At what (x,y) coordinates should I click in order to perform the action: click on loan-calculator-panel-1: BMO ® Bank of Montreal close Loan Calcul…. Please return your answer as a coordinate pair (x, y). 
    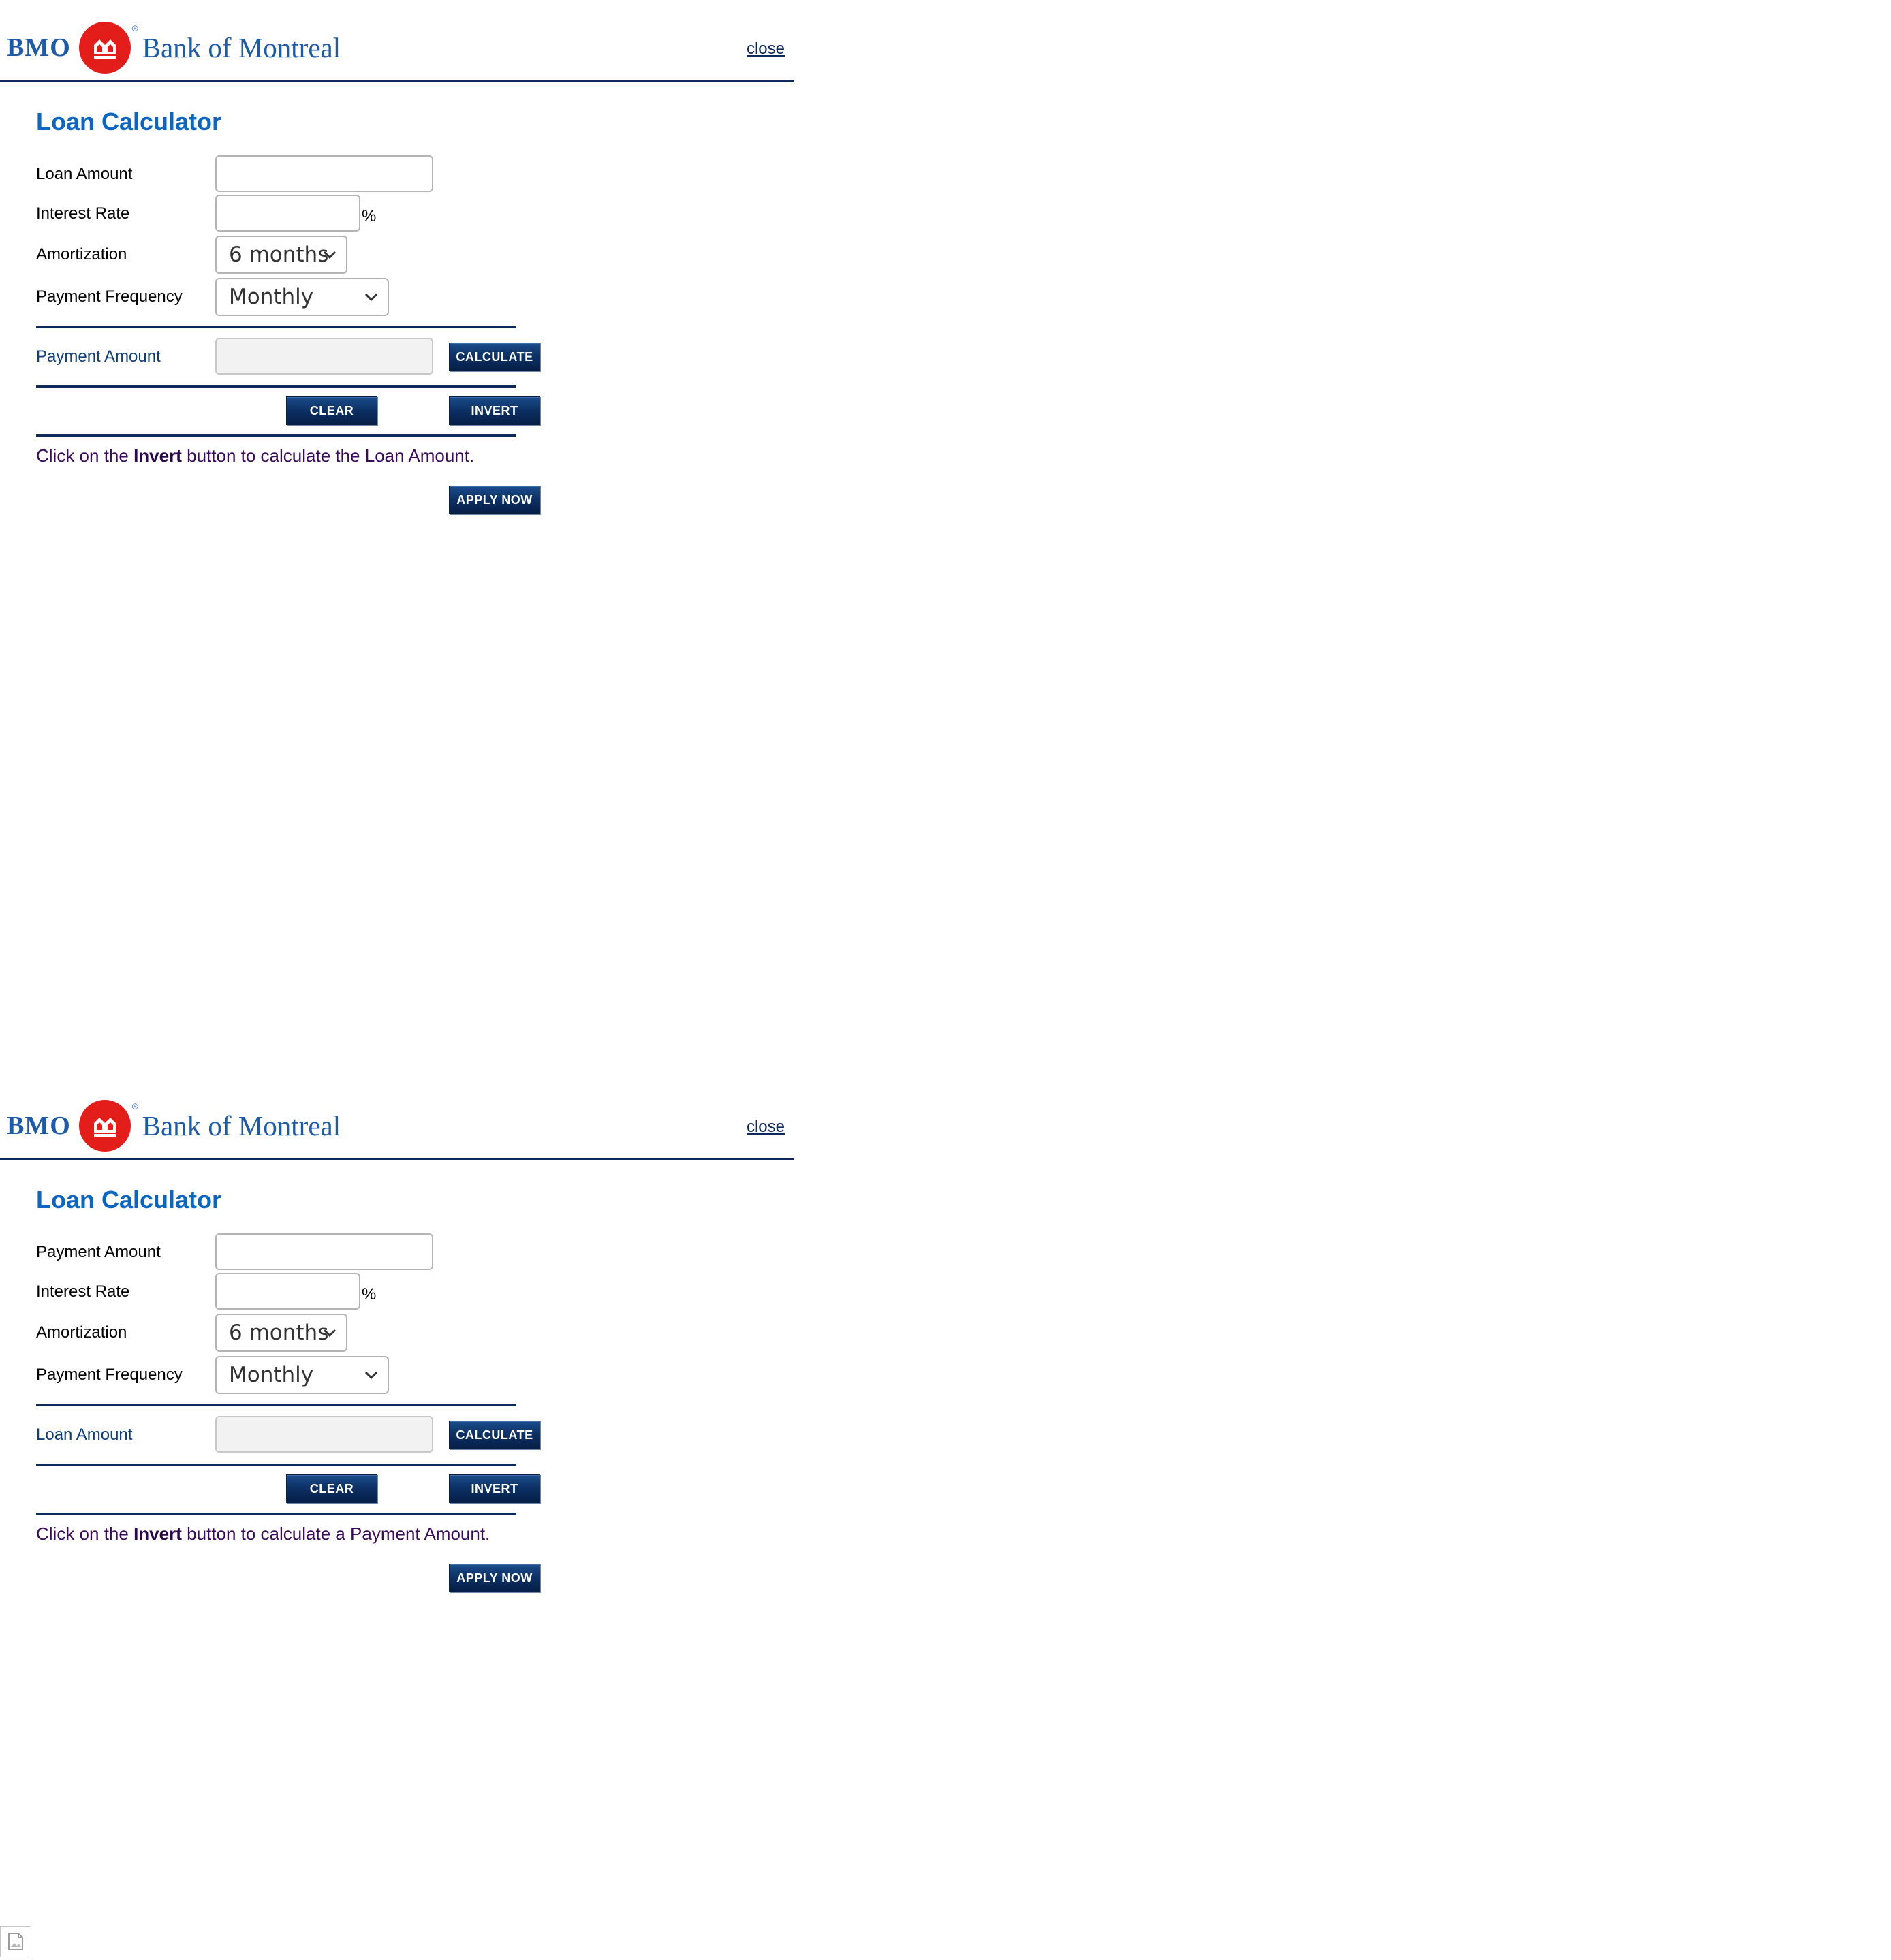
    Looking at the image, I should click on (397, 257).